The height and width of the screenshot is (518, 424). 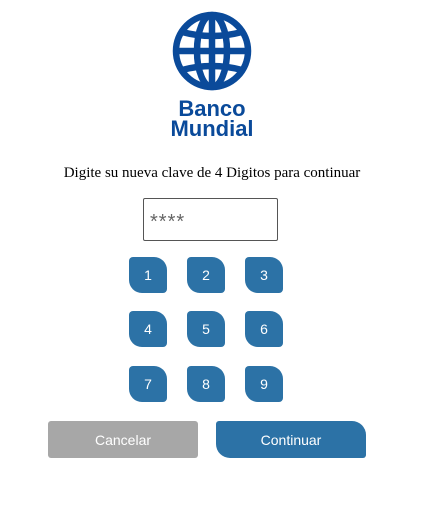 What do you see at coordinates (212, 51) in the screenshot?
I see `globe-icon` at bounding box center [212, 51].